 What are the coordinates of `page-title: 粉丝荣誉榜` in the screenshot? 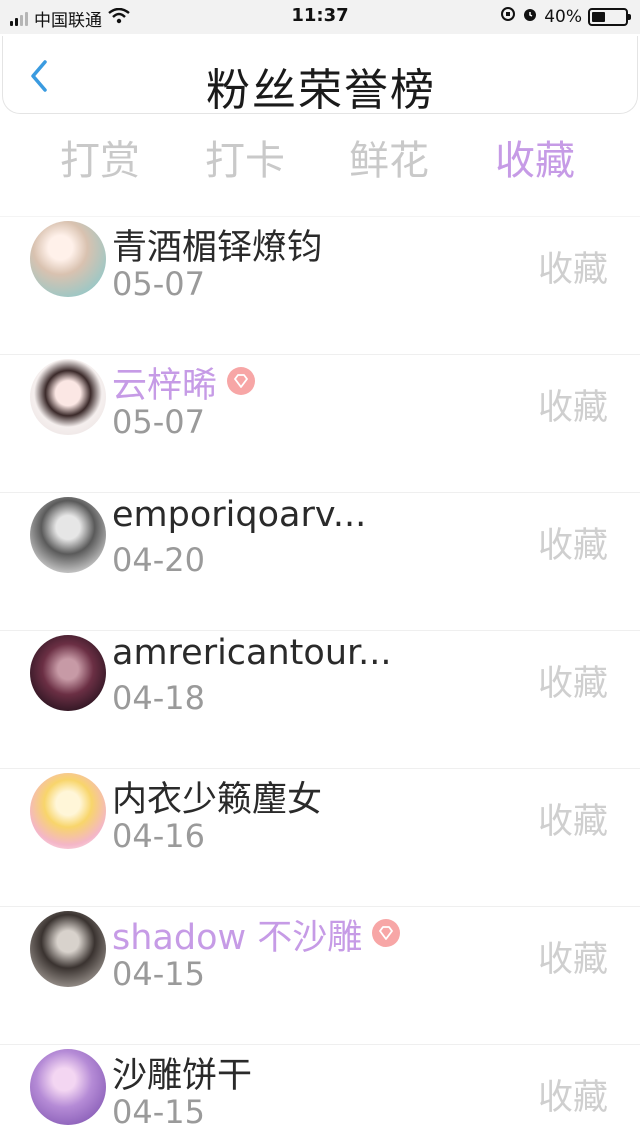 It's located at (321, 90).